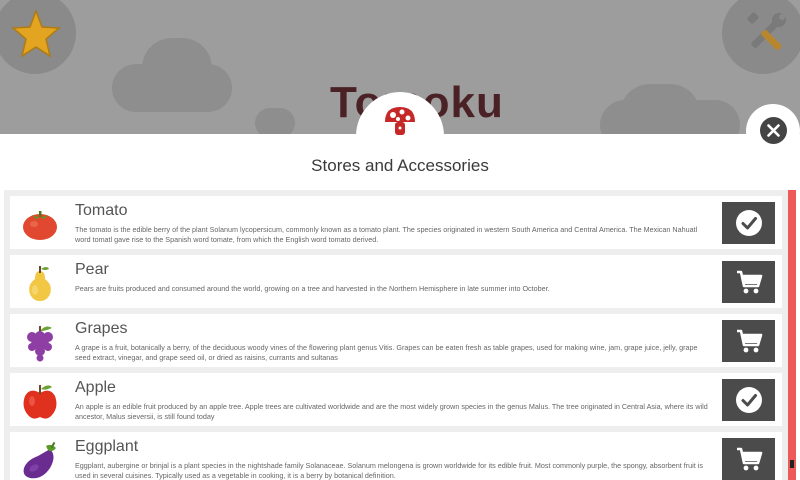 The image size is (800, 480). Describe the element at coordinates (792, 464) in the screenshot. I see `scrollbar-thumb` at that location.